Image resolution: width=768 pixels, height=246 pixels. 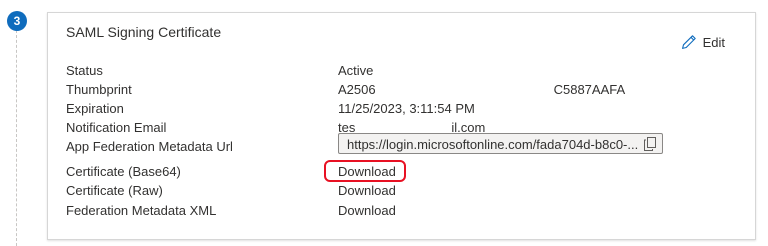 What do you see at coordinates (123, 171) in the screenshot?
I see `certificate-base64-label: Certificate (Base64)` at bounding box center [123, 171].